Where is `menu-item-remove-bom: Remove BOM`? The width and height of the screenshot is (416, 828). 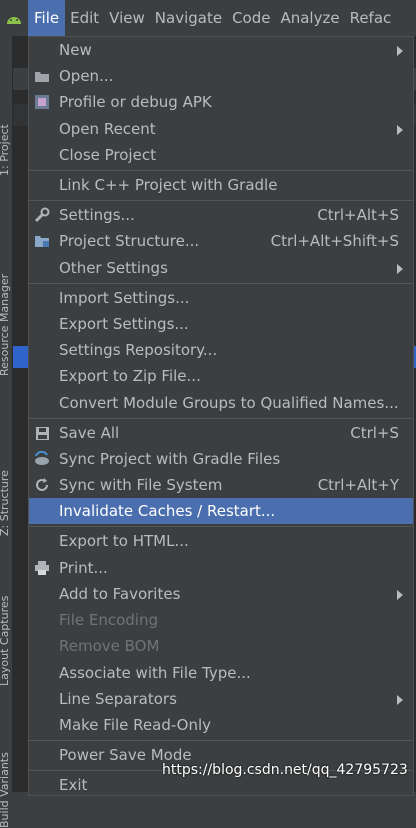
menu-item-remove-bom: Remove BOM is located at coordinates (109, 646).